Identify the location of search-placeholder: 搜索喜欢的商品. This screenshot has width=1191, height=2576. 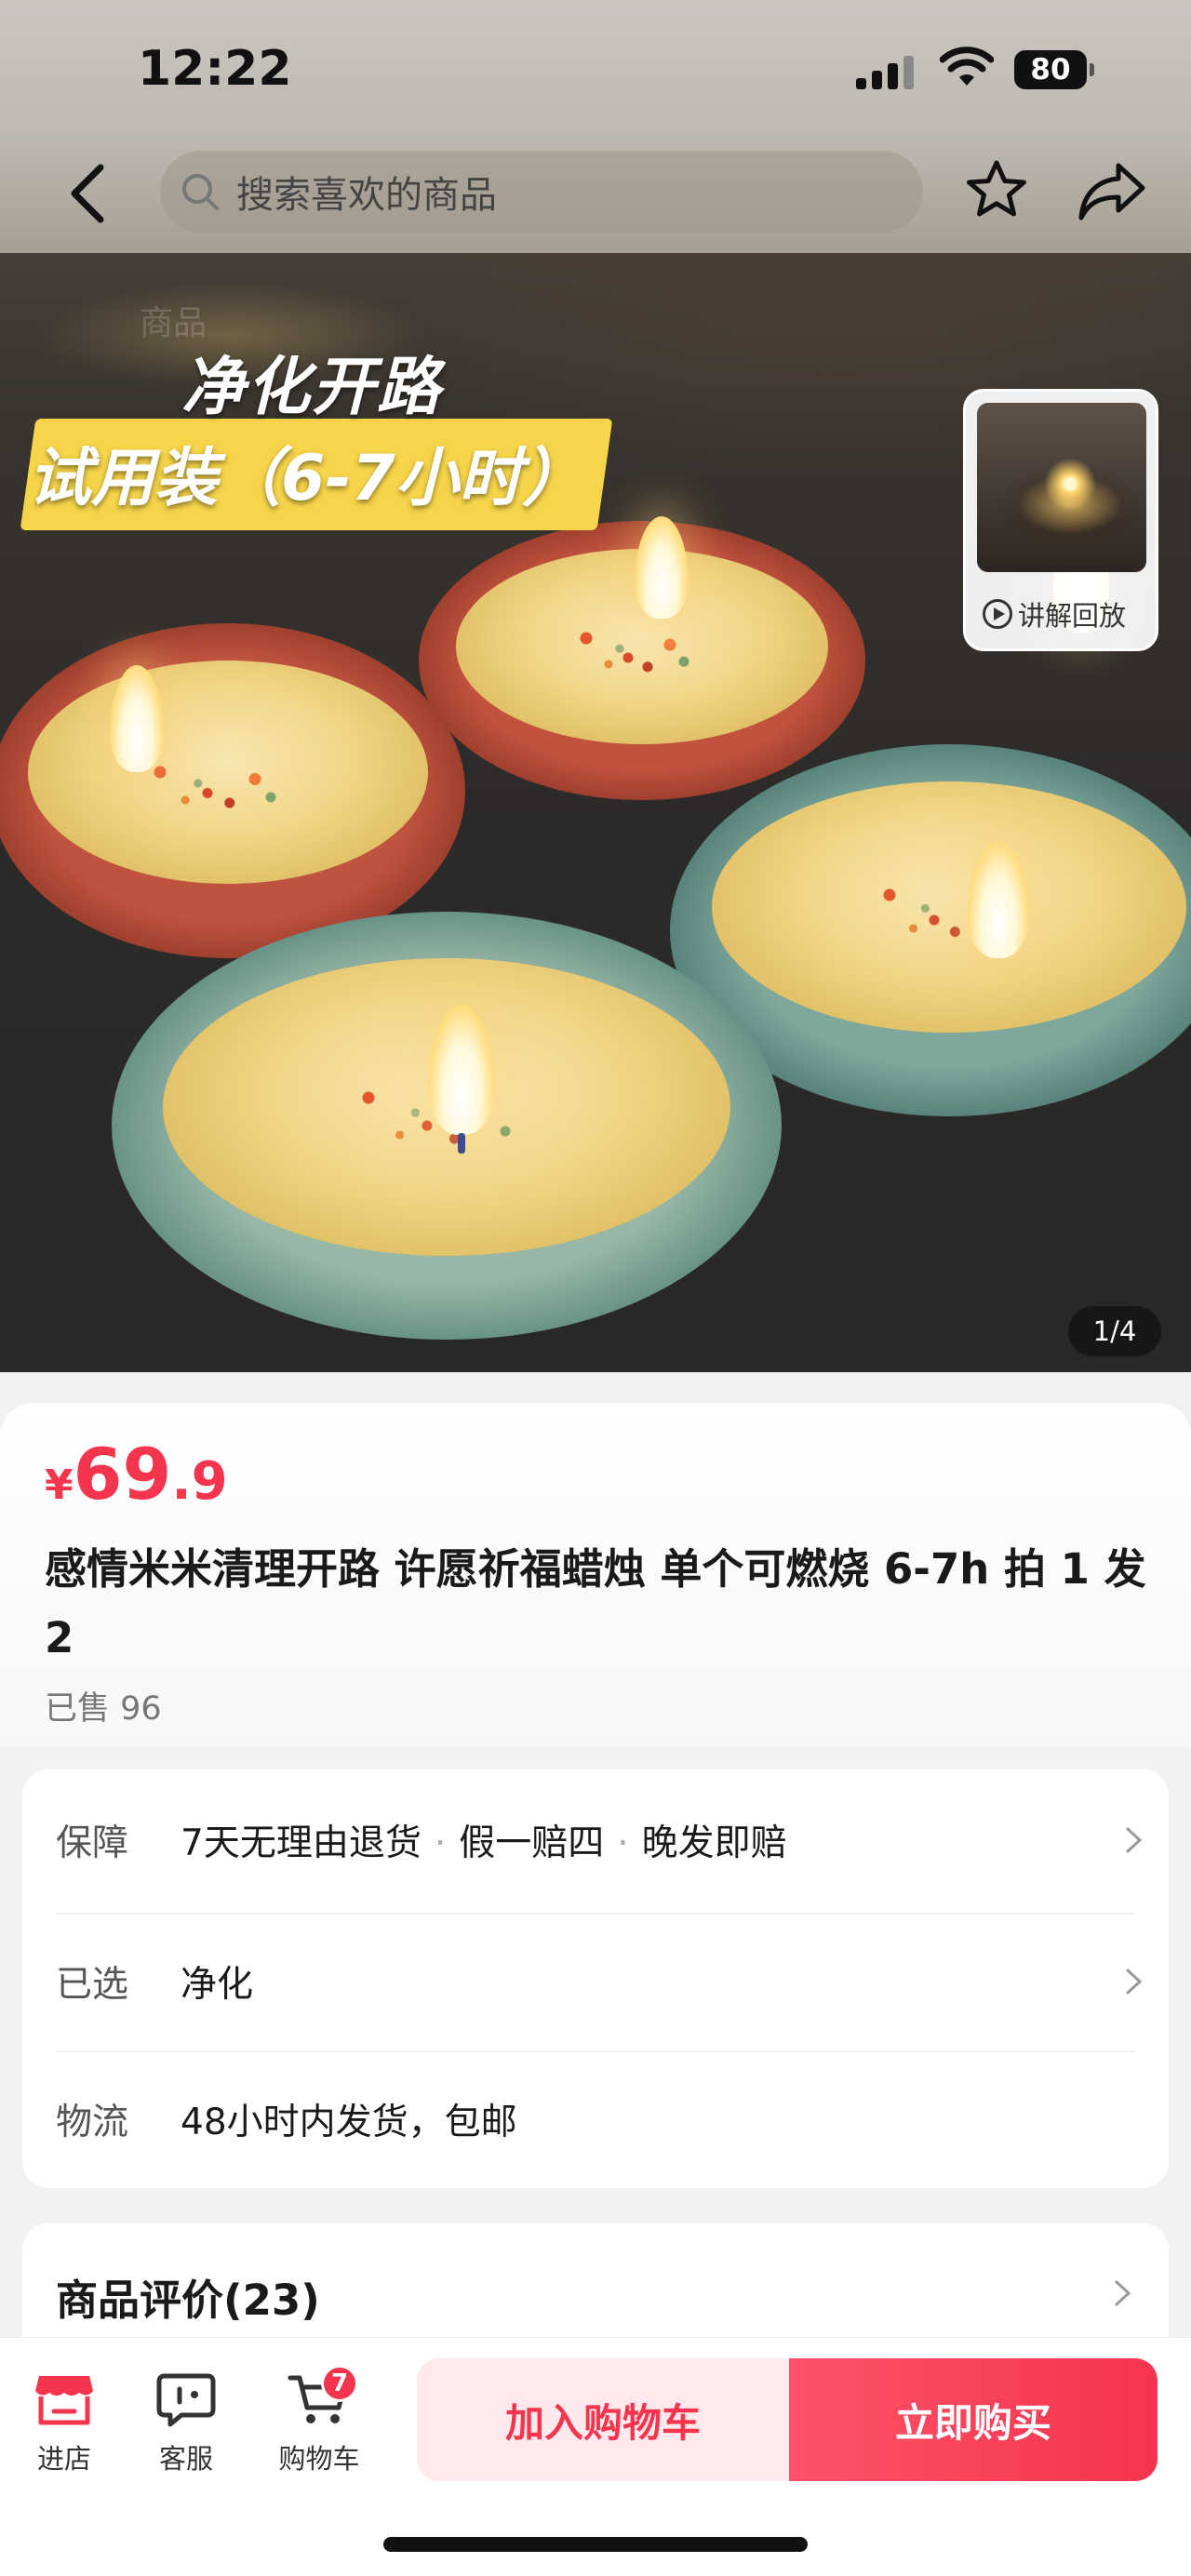
(366, 195).